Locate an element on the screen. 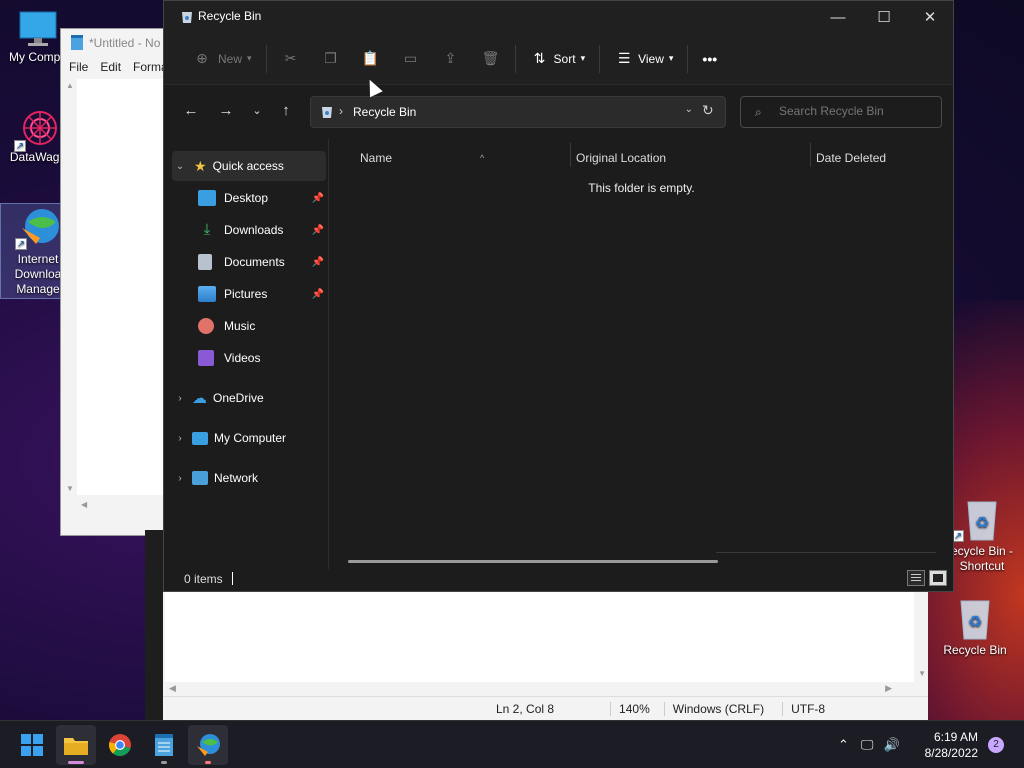 This screenshot has height=768, width=1024. copy-button: ❐ is located at coordinates (331, 59).